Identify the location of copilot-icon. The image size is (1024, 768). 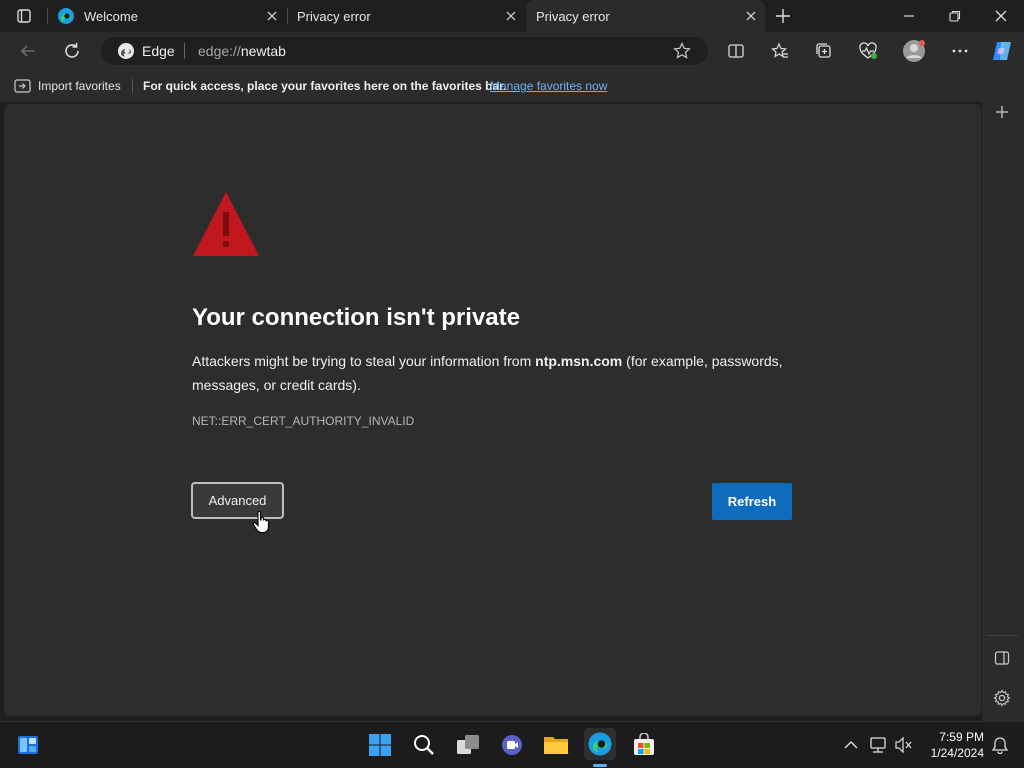
(1002, 51).